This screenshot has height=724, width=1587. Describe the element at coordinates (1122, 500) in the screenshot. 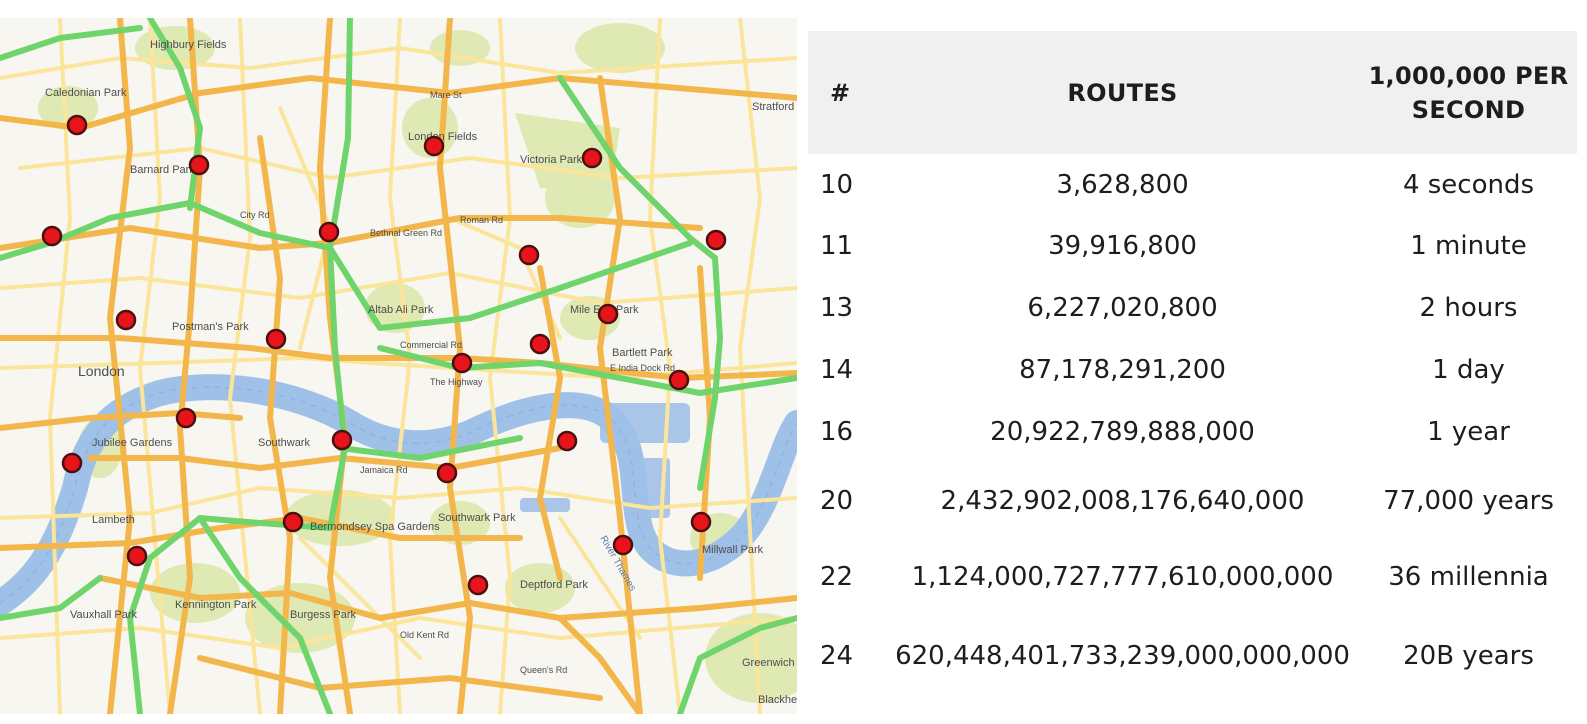

I see `cell-routes: 2,432,902,008,176,640,000` at that location.